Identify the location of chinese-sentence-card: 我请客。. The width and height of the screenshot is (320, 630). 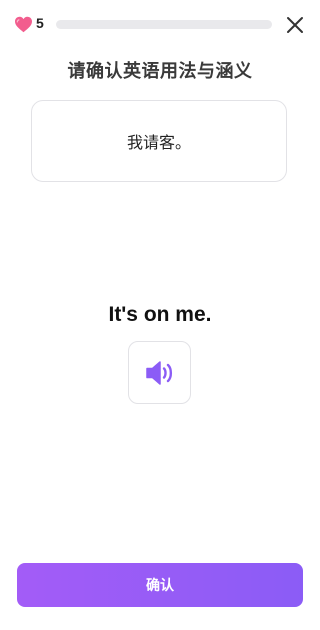
(159, 141).